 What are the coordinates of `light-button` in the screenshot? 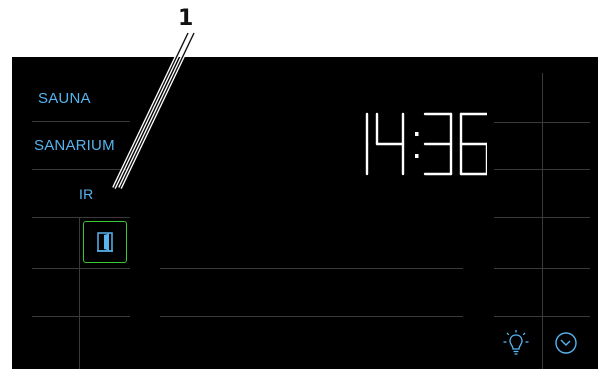 It's located at (516, 343).